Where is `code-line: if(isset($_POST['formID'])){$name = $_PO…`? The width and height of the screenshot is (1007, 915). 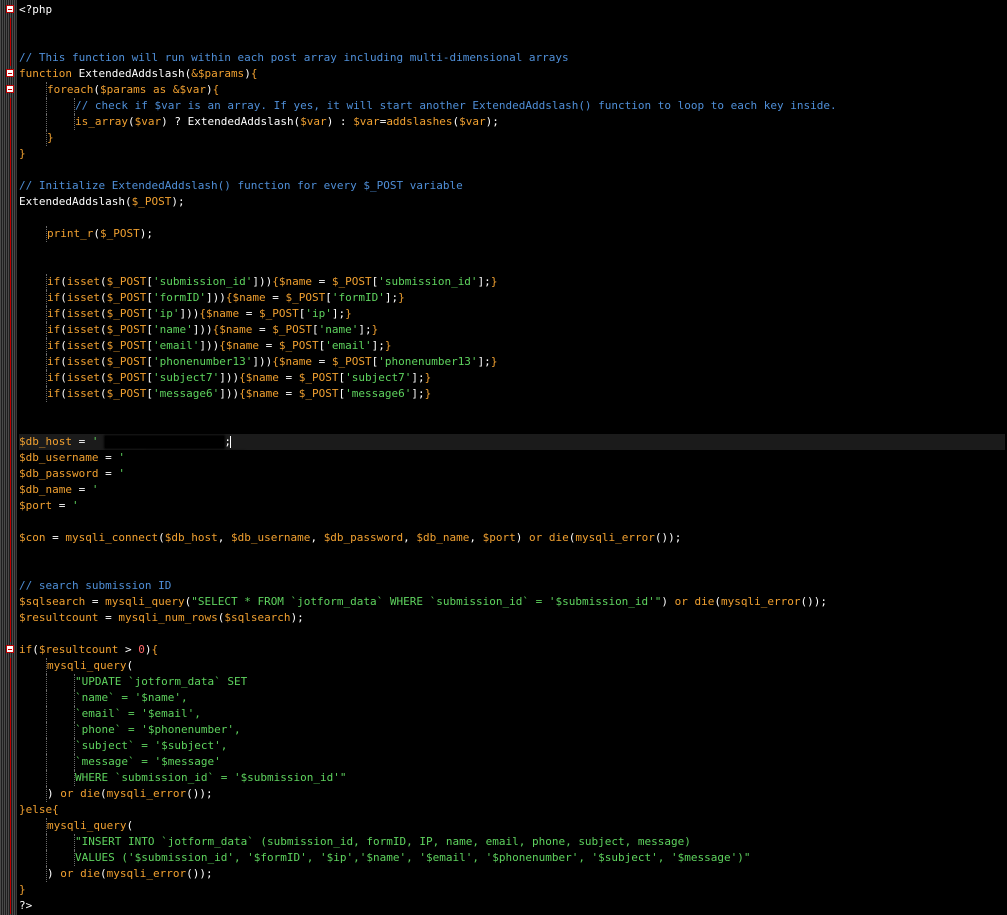
code-line: if(isset($_POST['formID'])){$name = $_PO… is located at coordinates (507, 298).